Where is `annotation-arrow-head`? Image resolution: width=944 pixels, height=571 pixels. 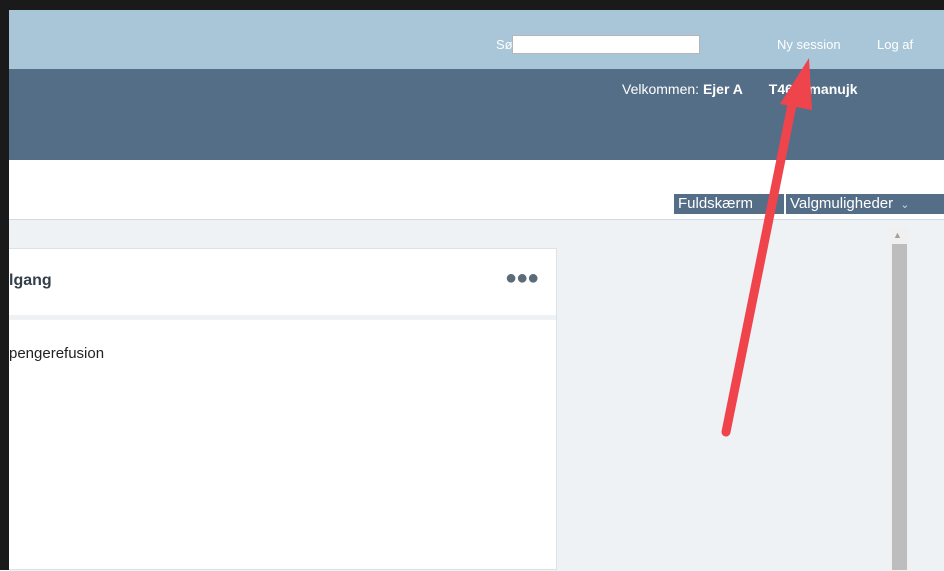 annotation-arrow-head is located at coordinates (796, 84).